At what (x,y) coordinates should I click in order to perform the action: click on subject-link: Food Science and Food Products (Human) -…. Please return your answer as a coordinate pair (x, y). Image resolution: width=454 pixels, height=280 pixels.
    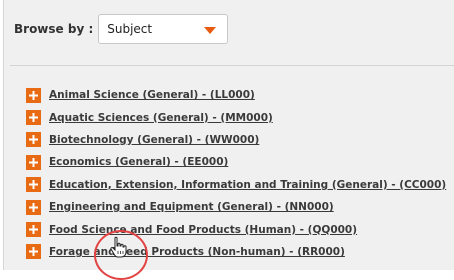
    Looking at the image, I should click on (203, 230).